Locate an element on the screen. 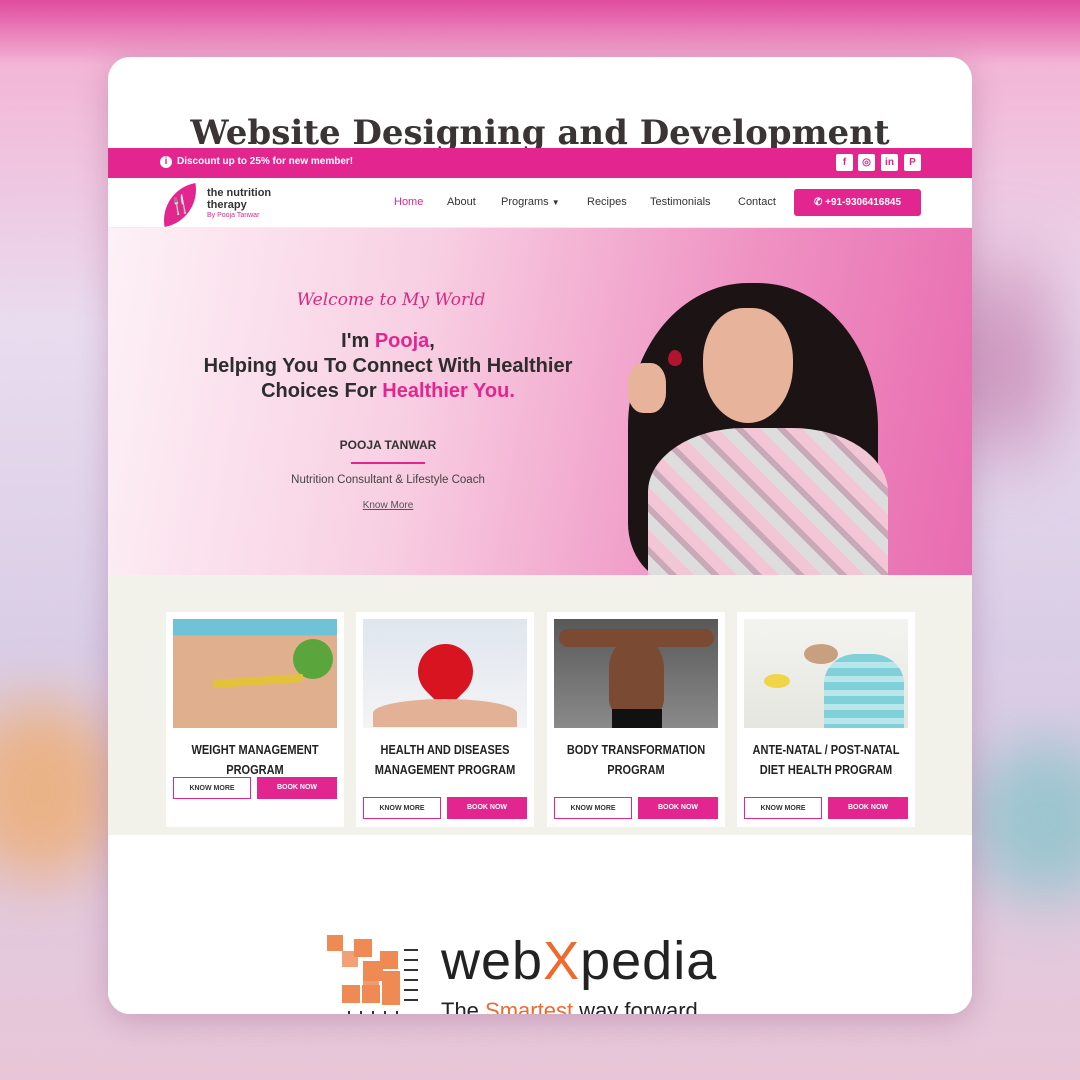 This screenshot has width=1080, height=1080. nav-home: Home is located at coordinates (408, 202).